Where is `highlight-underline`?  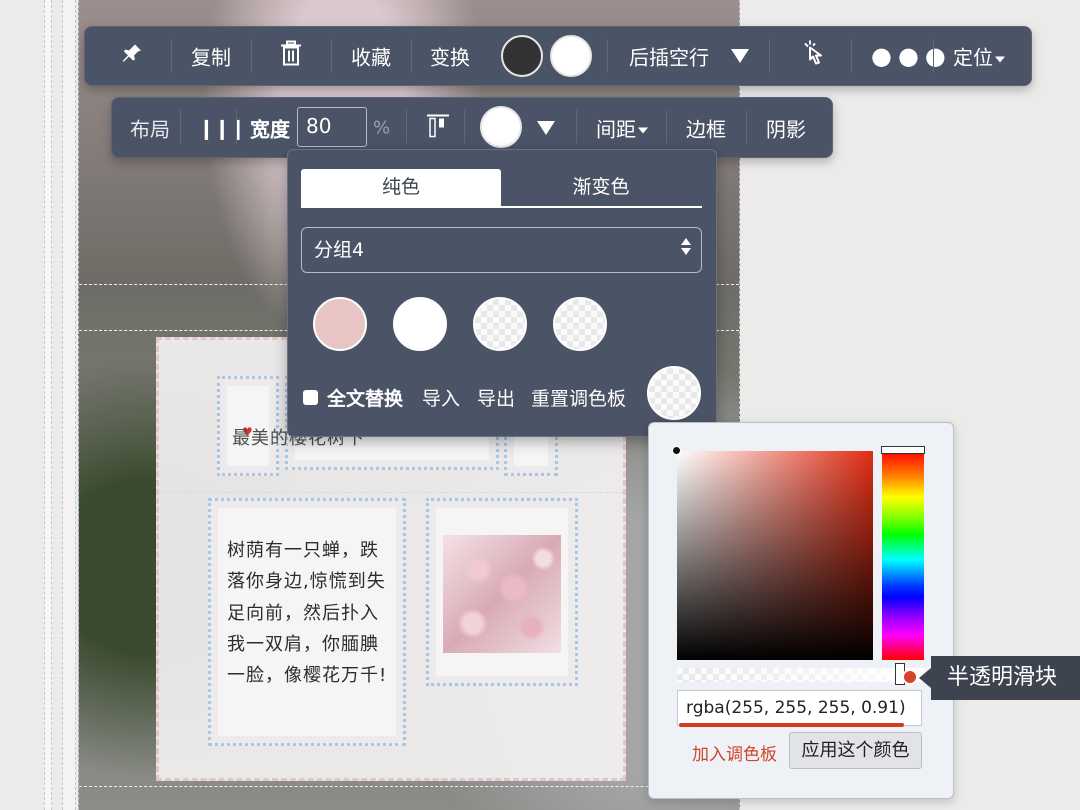 highlight-underline is located at coordinates (791, 725).